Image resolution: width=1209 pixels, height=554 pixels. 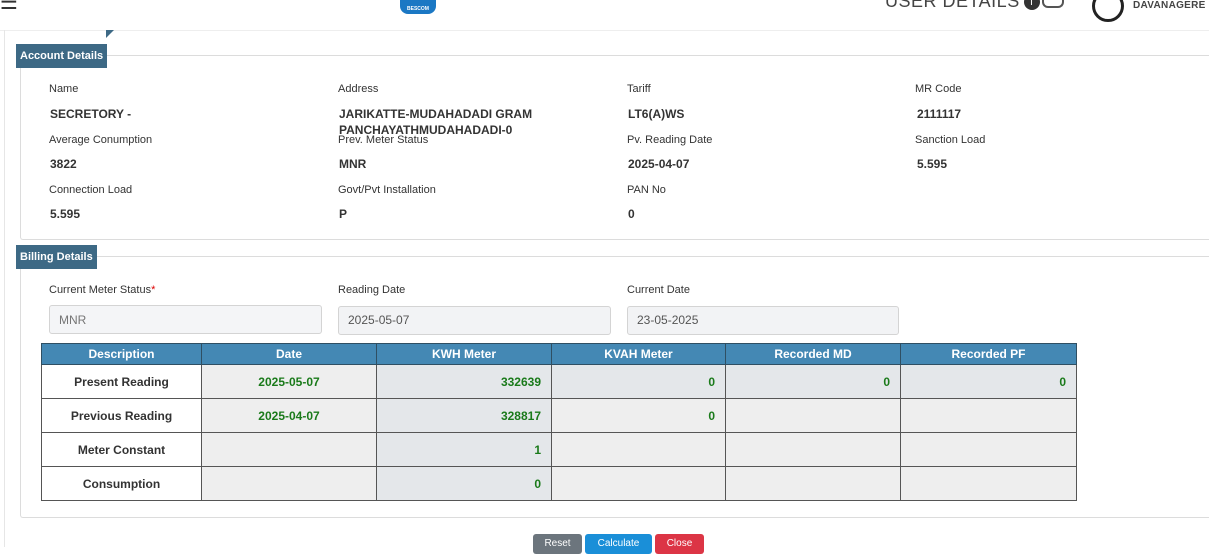 What do you see at coordinates (474, 320) in the screenshot?
I see `reading-date-input: 2025-05-07` at bounding box center [474, 320].